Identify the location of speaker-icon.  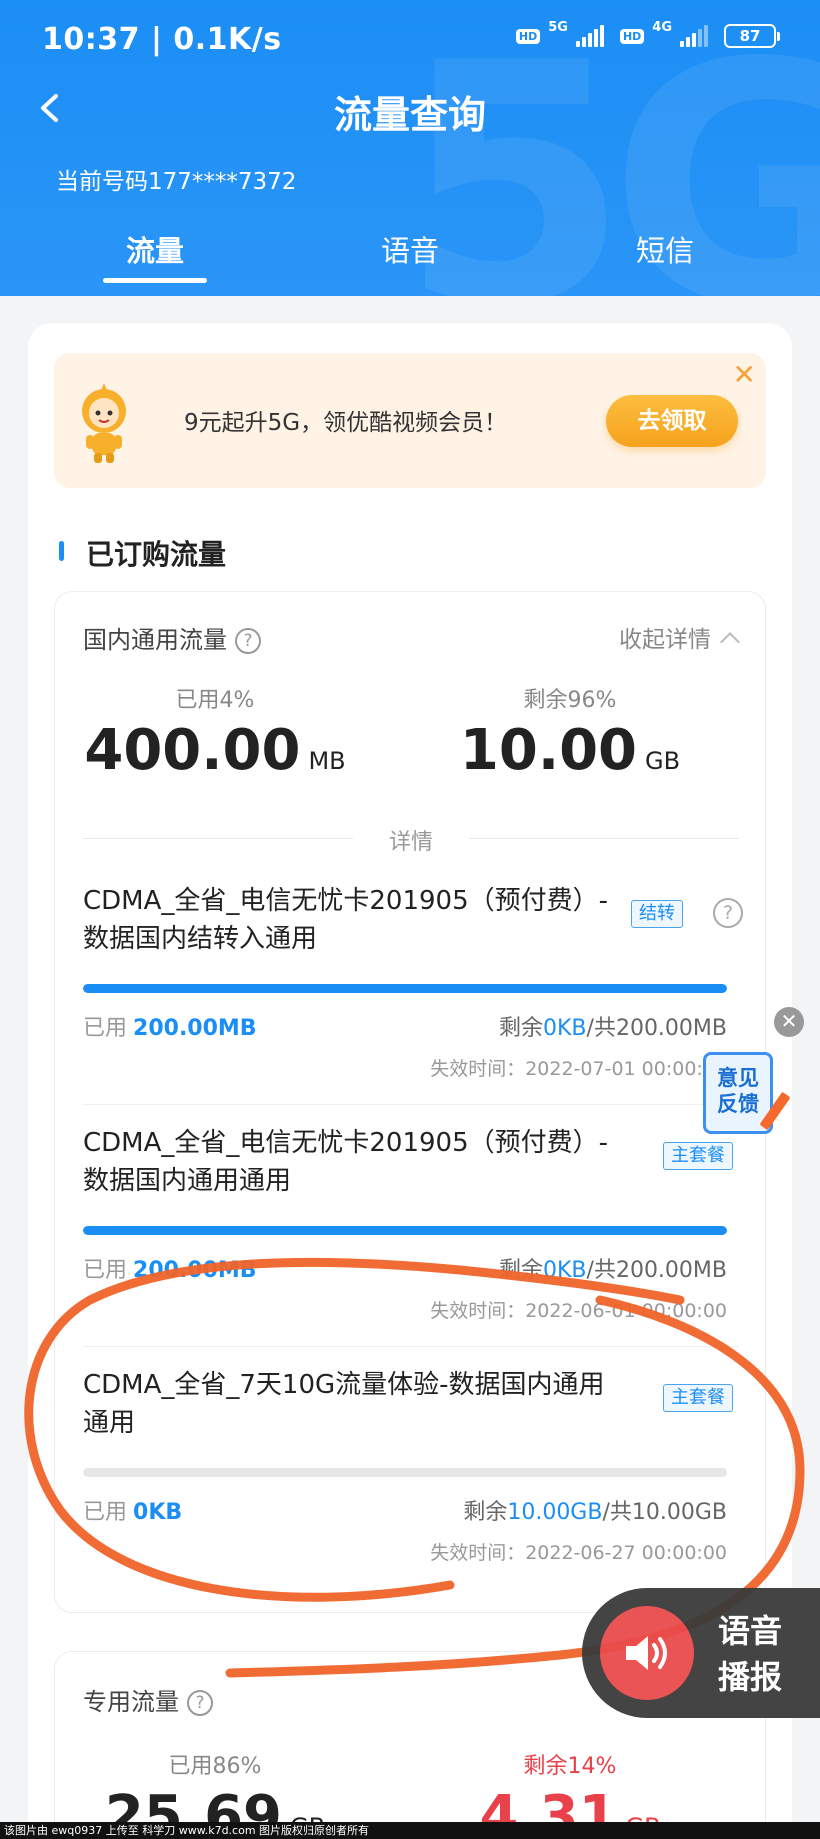
(646, 1653).